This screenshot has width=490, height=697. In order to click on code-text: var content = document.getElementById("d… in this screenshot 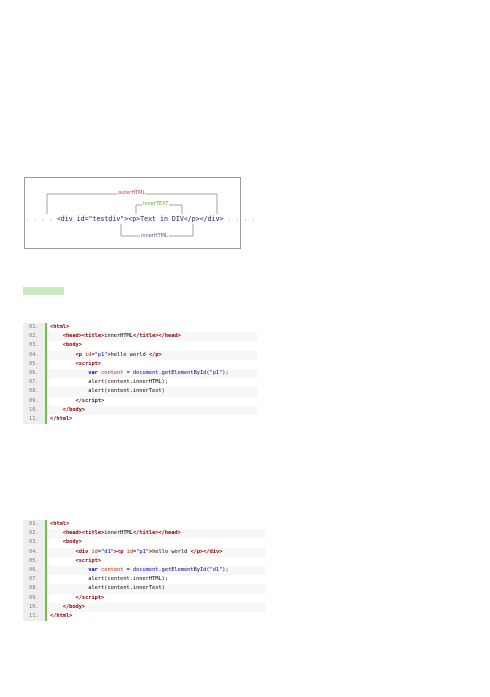, I will do `click(158, 569)`.